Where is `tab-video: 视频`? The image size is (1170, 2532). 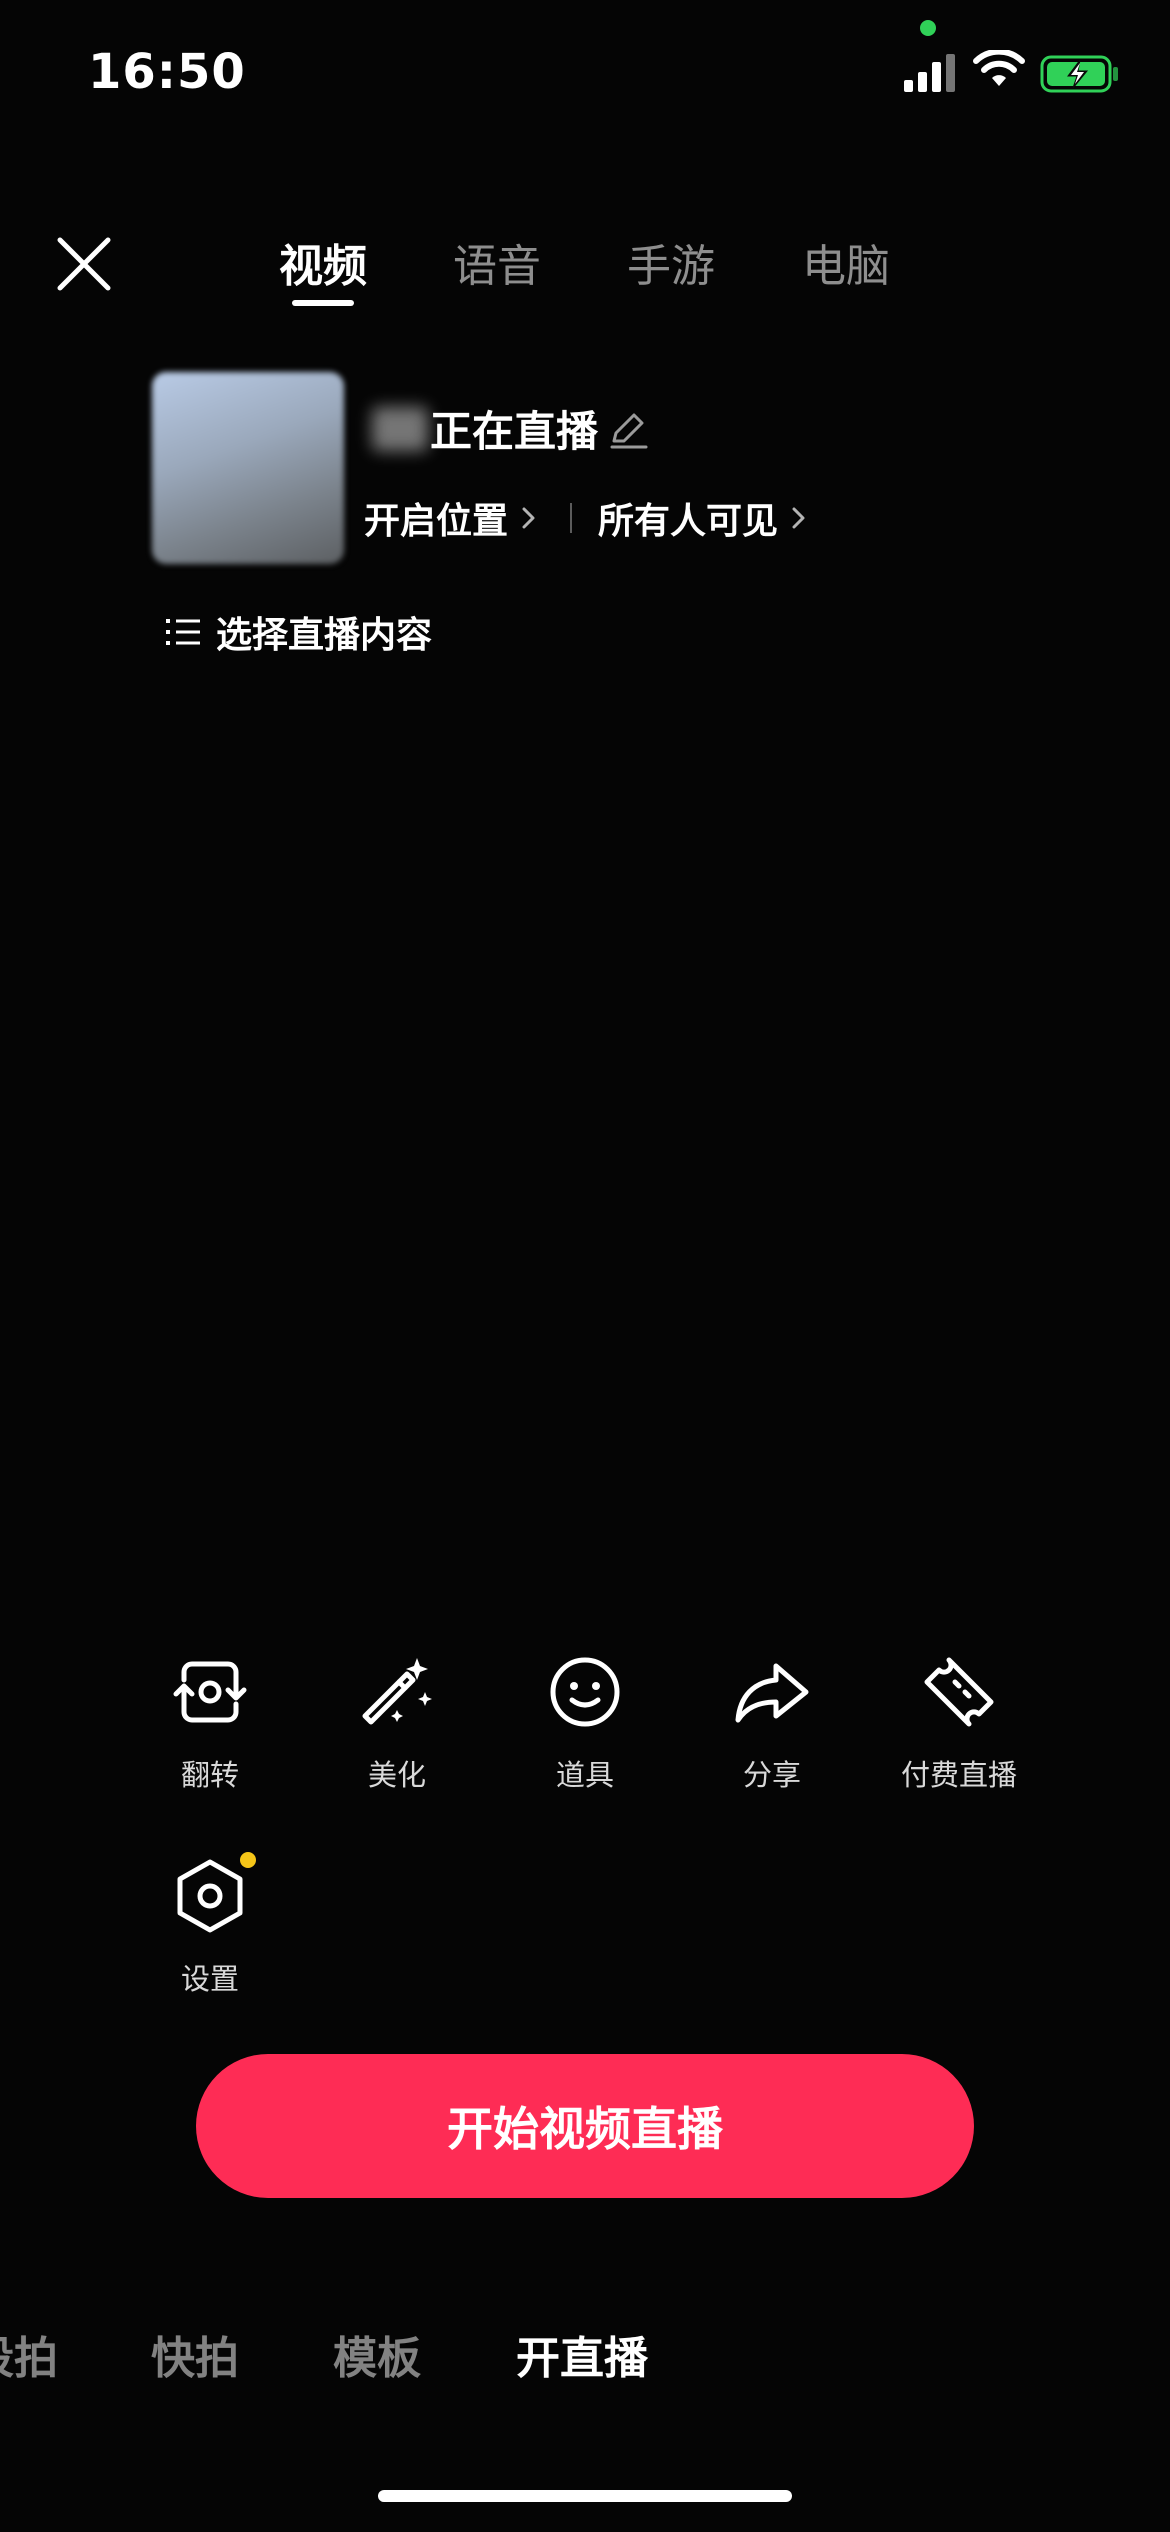
tab-video: 视频 is located at coordinates (323, 262).